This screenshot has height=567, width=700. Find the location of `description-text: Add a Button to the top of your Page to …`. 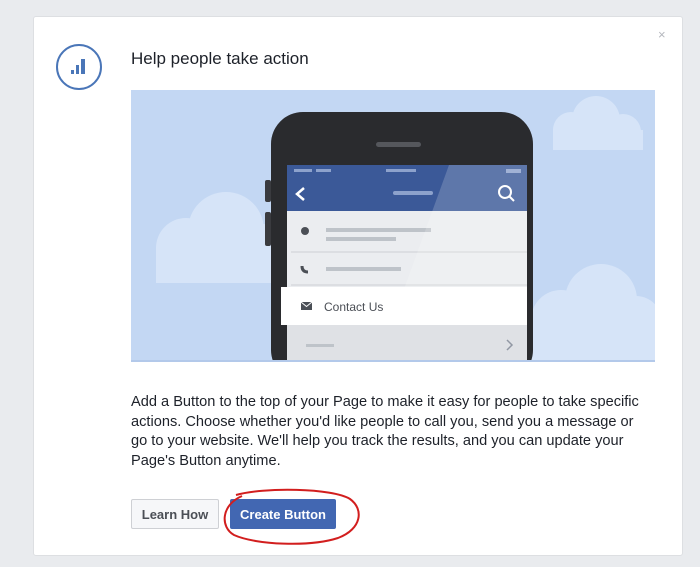

description-text: Add a Button to the top of your Page to … is located at coordinates (385, 431).